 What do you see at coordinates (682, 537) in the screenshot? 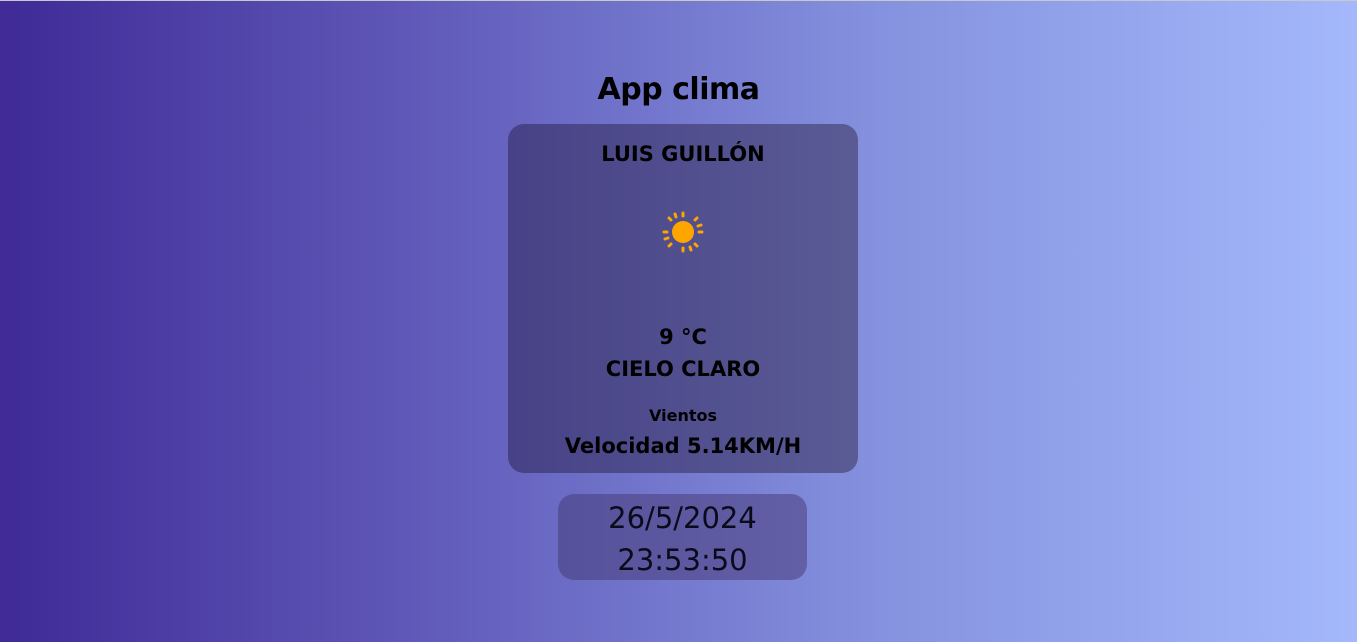
I see `clock-card: 26/5/2024 23:53:50` at bounding box center [682, 537].